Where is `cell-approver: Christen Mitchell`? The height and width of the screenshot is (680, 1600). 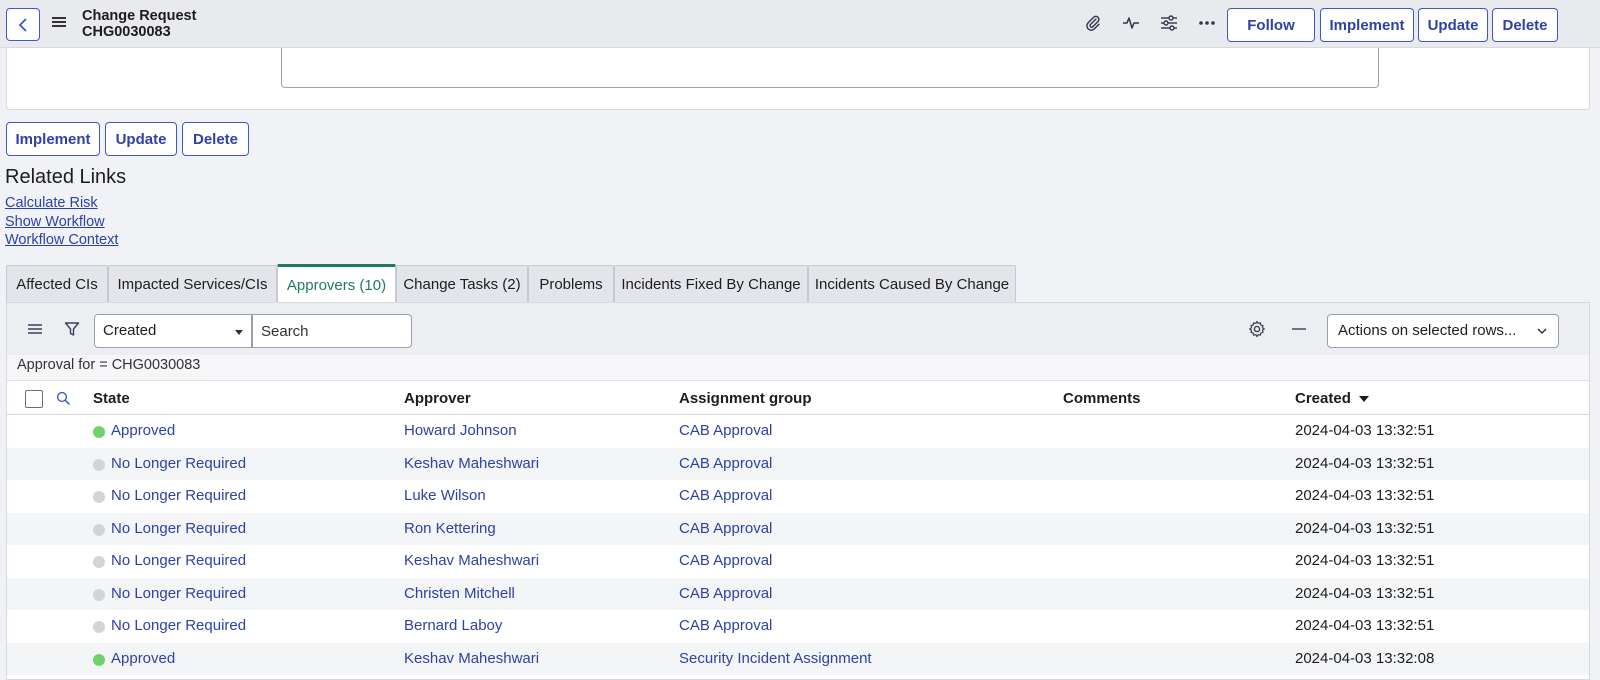 cell-approver: Christen Mitchell is located at coordinates (459, 593).